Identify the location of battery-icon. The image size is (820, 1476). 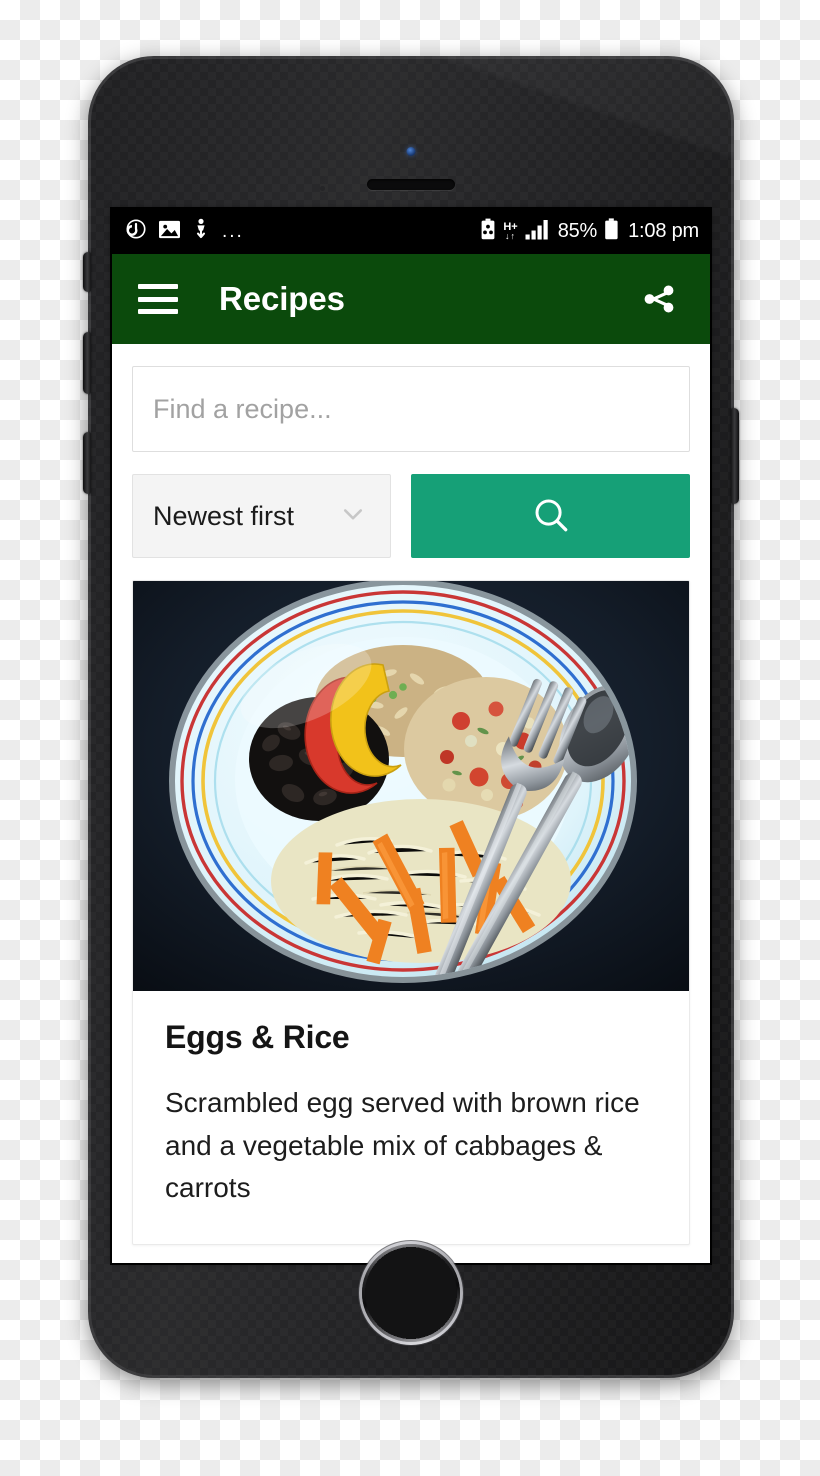
(611, 231).